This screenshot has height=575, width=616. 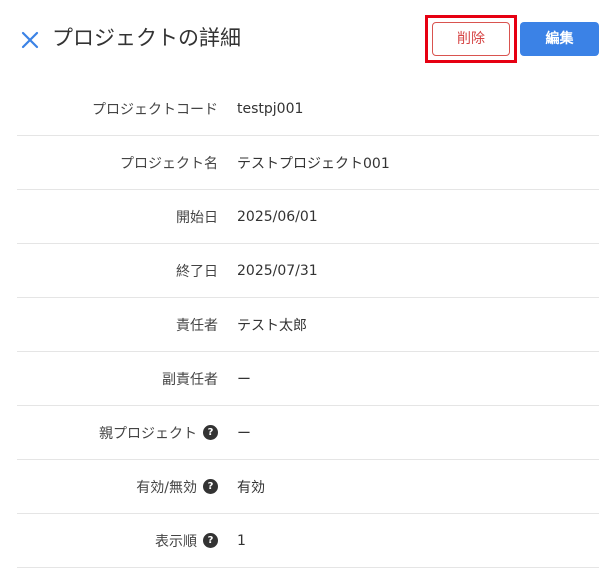 What do you see at coordinates (176, 541) in the screenshot?
I see `field-label-text: 表示順` at bounding box center [176, 541].